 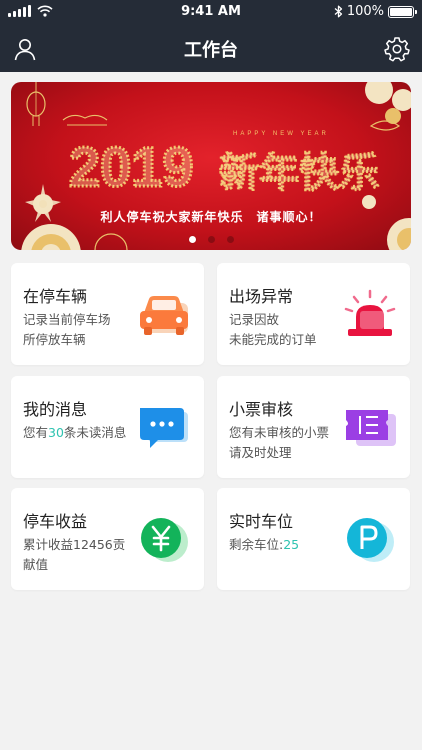 I want to click on alarm-light-icon, so click(x=370, y=312).